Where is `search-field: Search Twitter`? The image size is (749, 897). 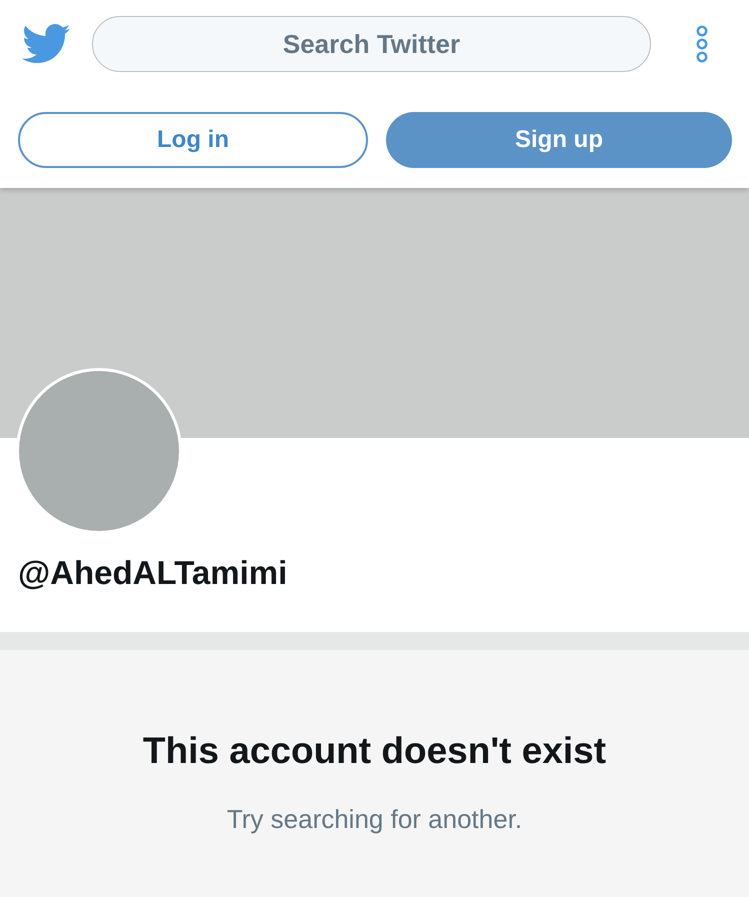
search-field: Search Twitter is located at coordinates (371, 44).